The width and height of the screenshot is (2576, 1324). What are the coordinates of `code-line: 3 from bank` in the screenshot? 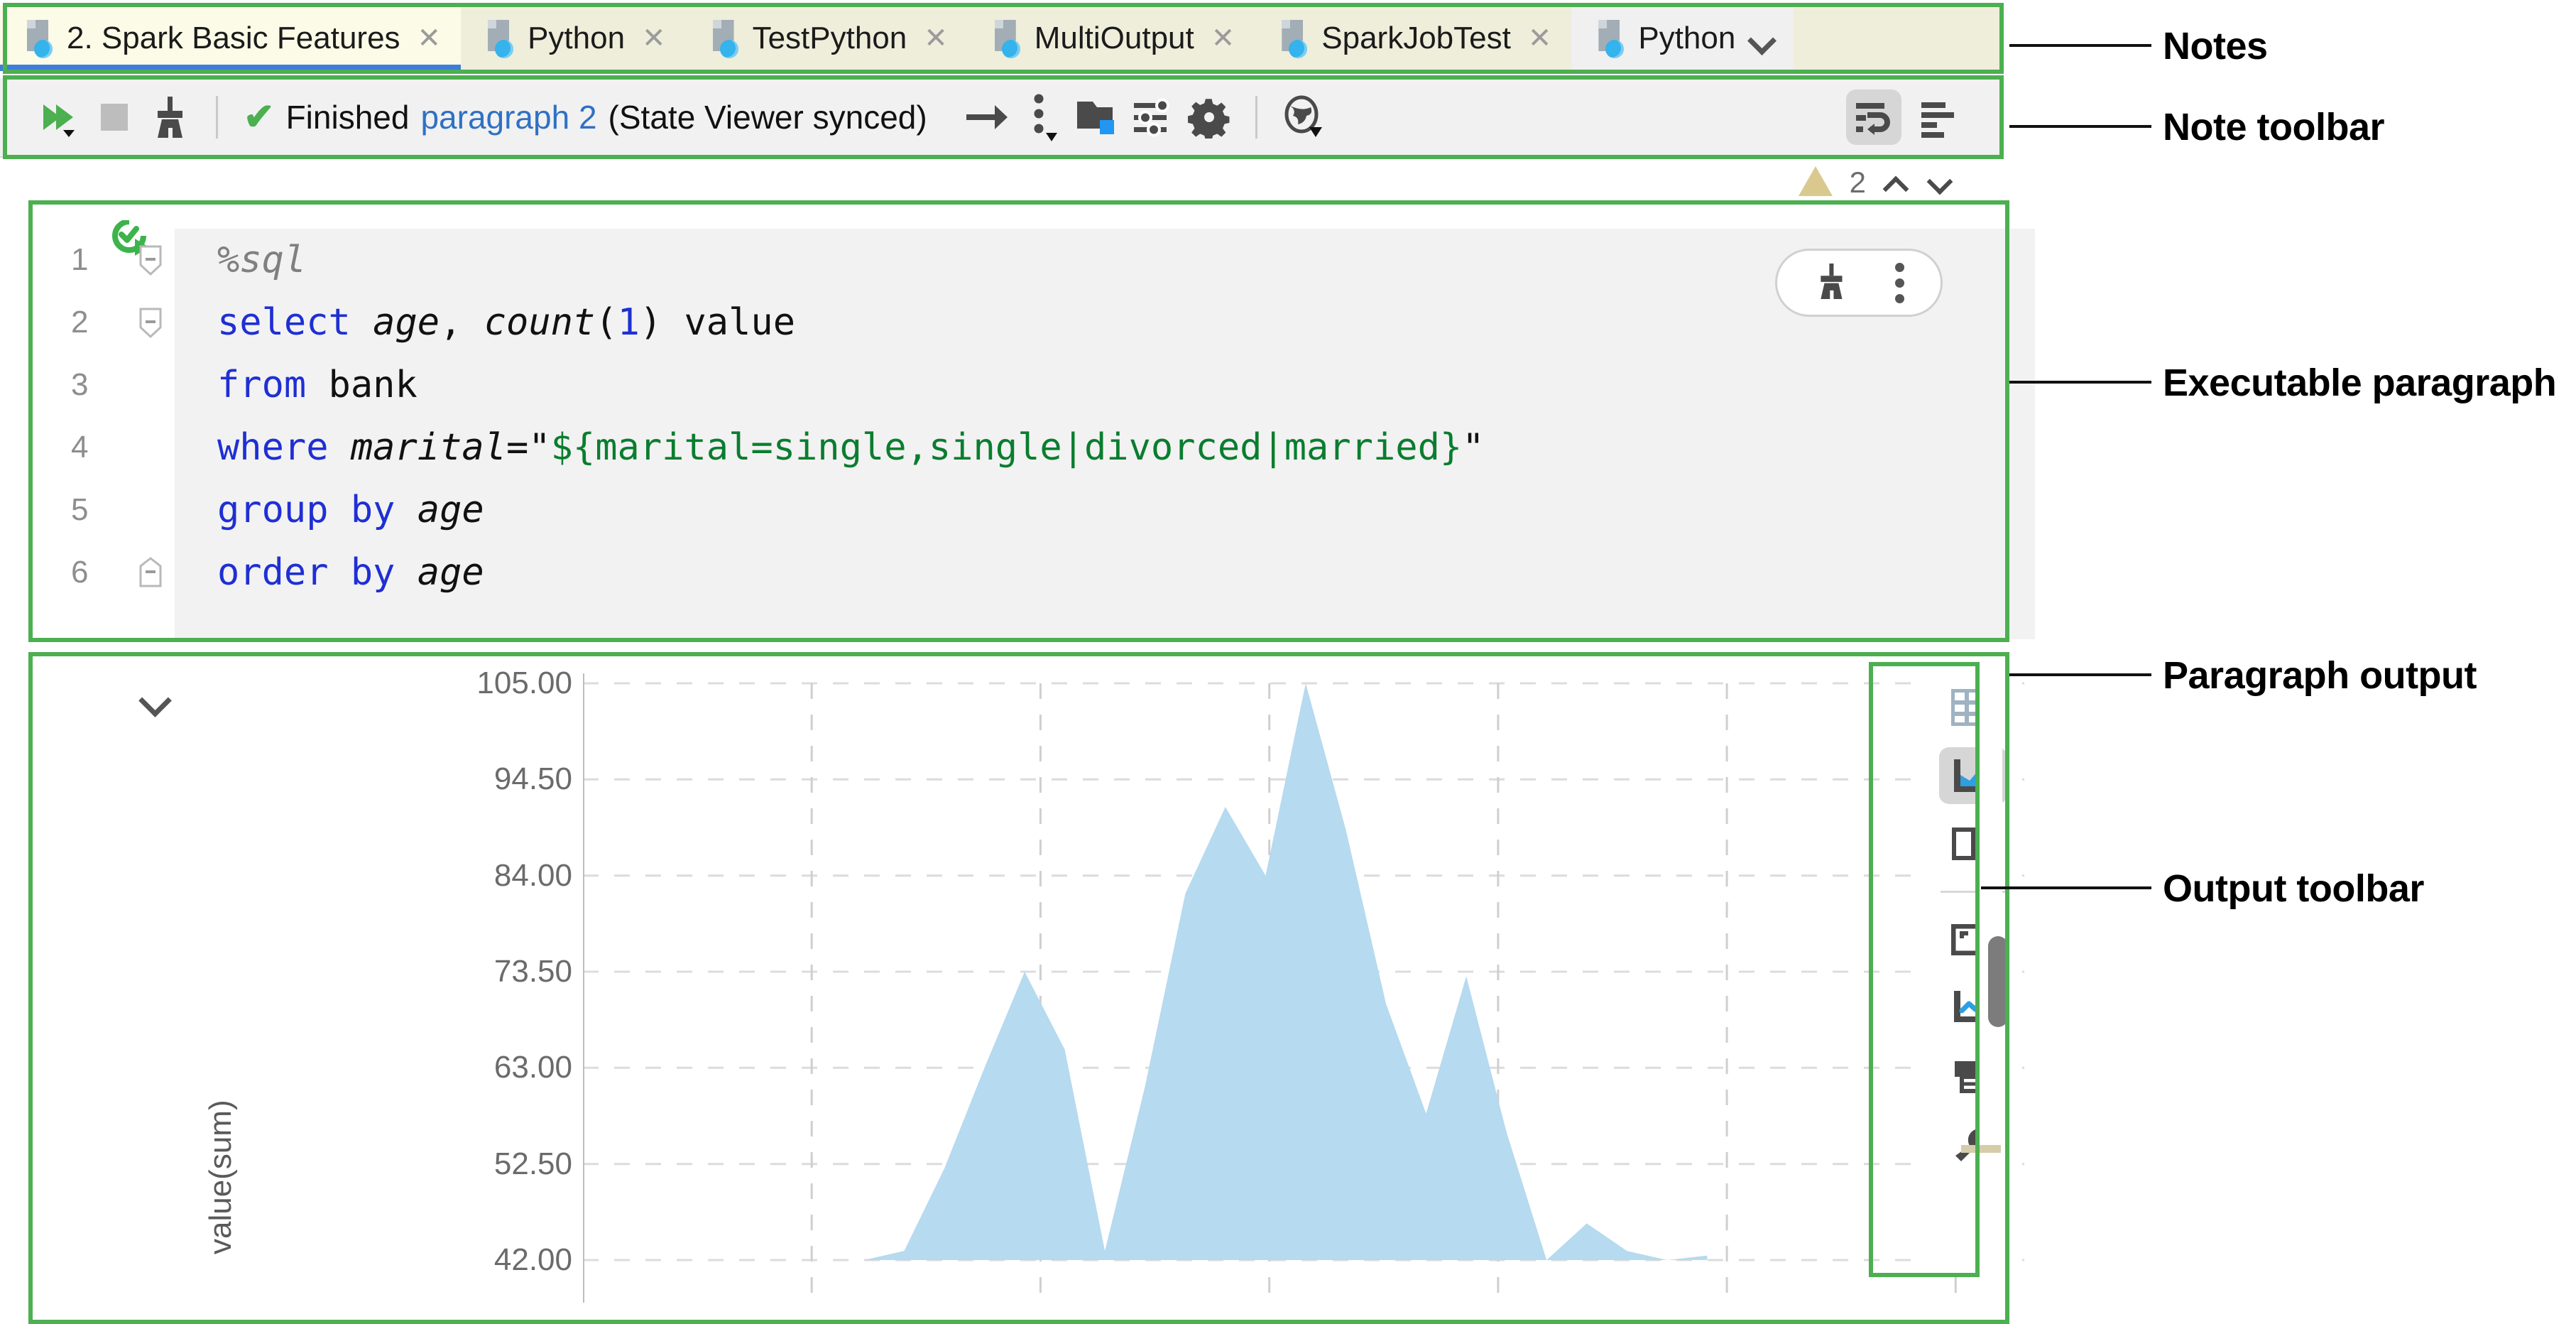 It's located at (1053, 385).